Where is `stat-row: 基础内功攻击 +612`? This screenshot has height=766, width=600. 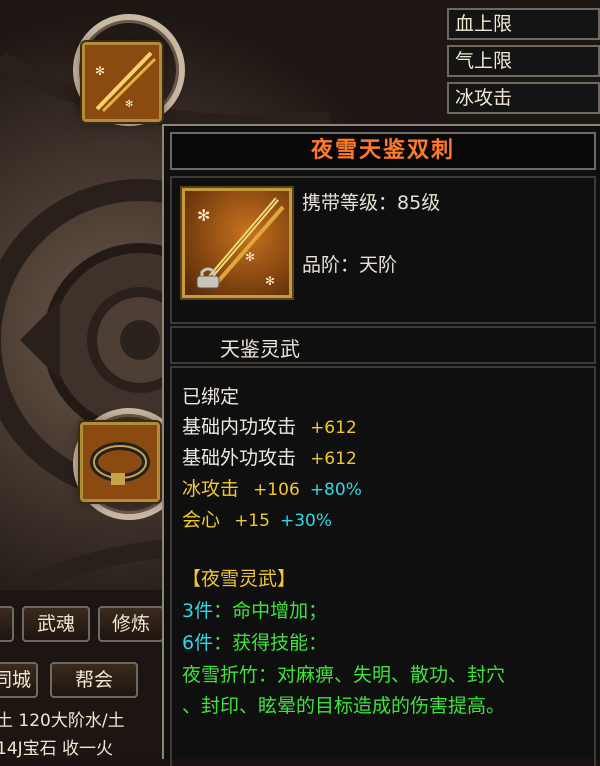
stat-row: 基础内功攻击 +612 is located at coordinates (269, 425).